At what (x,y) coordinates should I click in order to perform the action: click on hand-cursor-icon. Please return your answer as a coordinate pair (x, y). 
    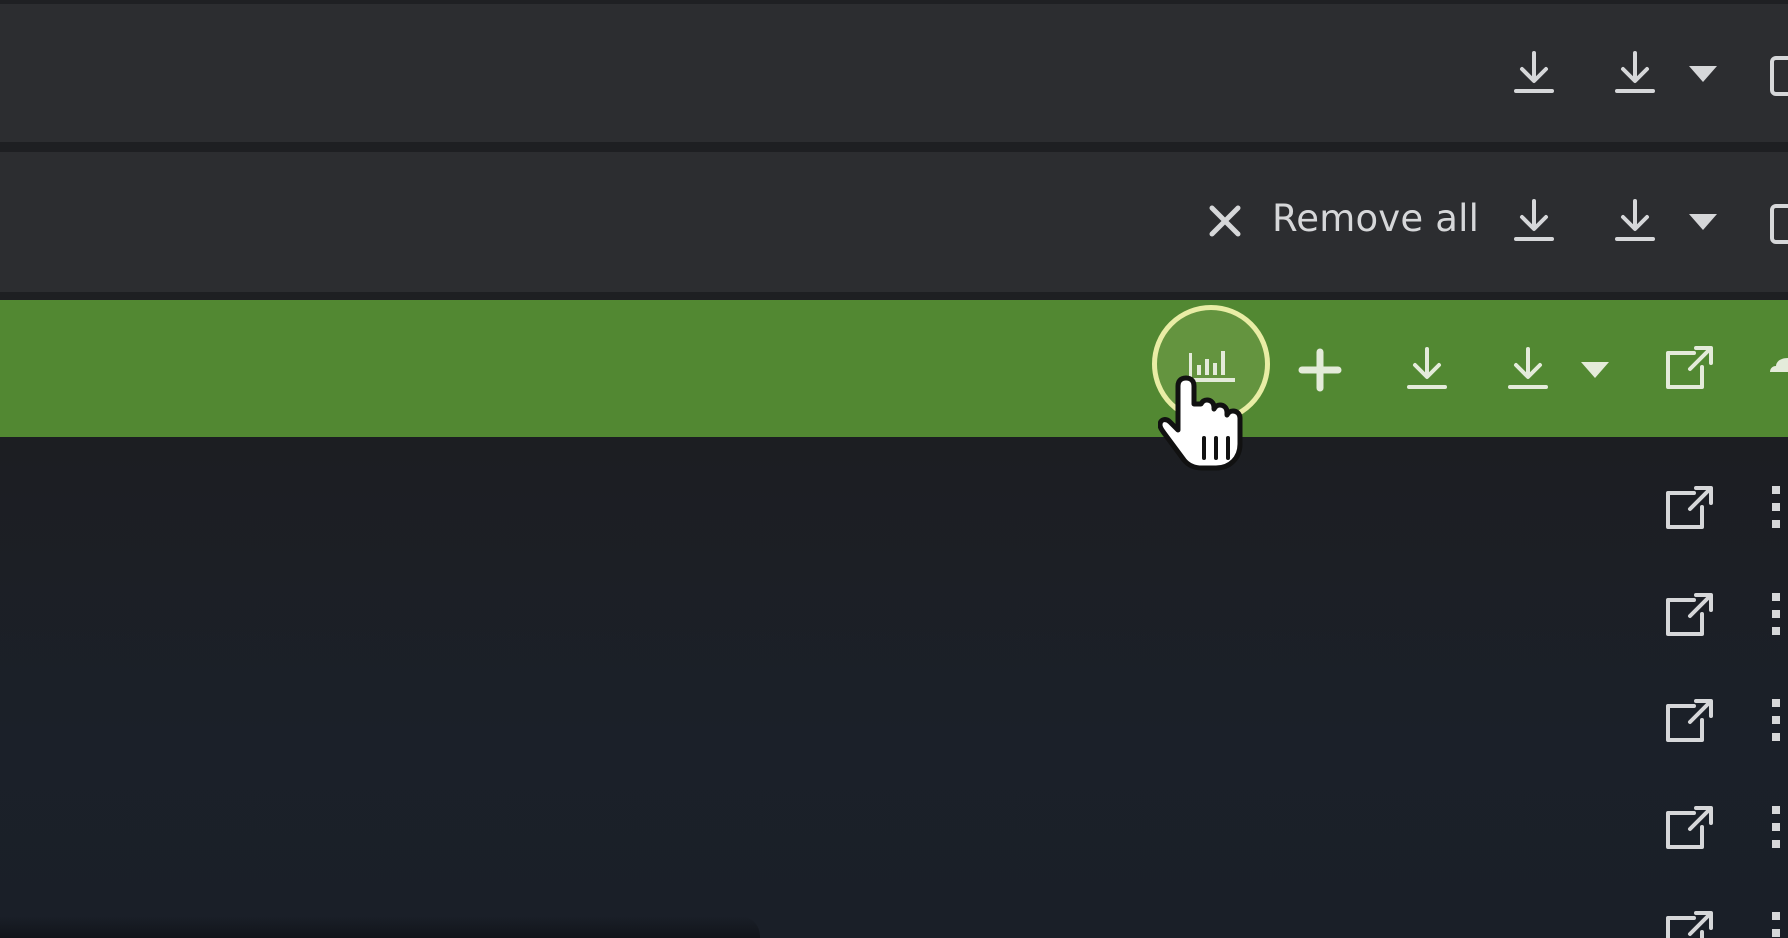
    Looking at the image, I should click on (1202, 424).